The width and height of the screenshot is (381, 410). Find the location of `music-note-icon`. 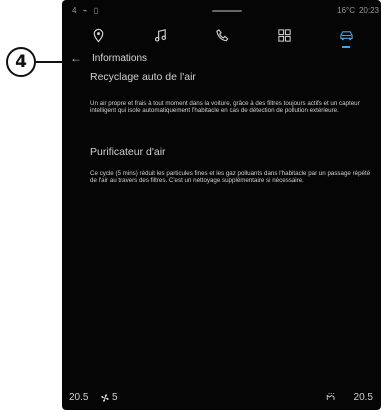

music-note-icon is located at coordinates (160, 34).